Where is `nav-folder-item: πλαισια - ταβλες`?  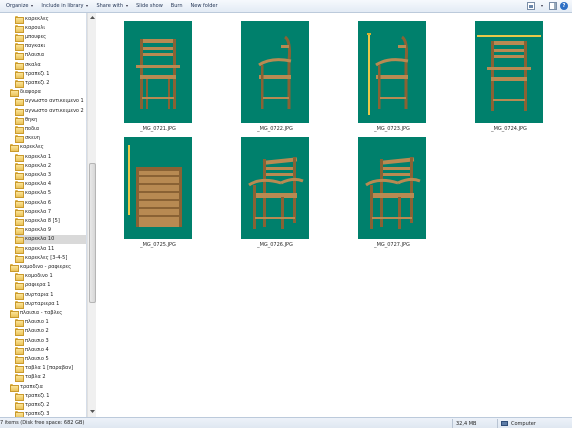
nav-folder-item: πλαισια - ταβλες is located at coordinates (36, 313).